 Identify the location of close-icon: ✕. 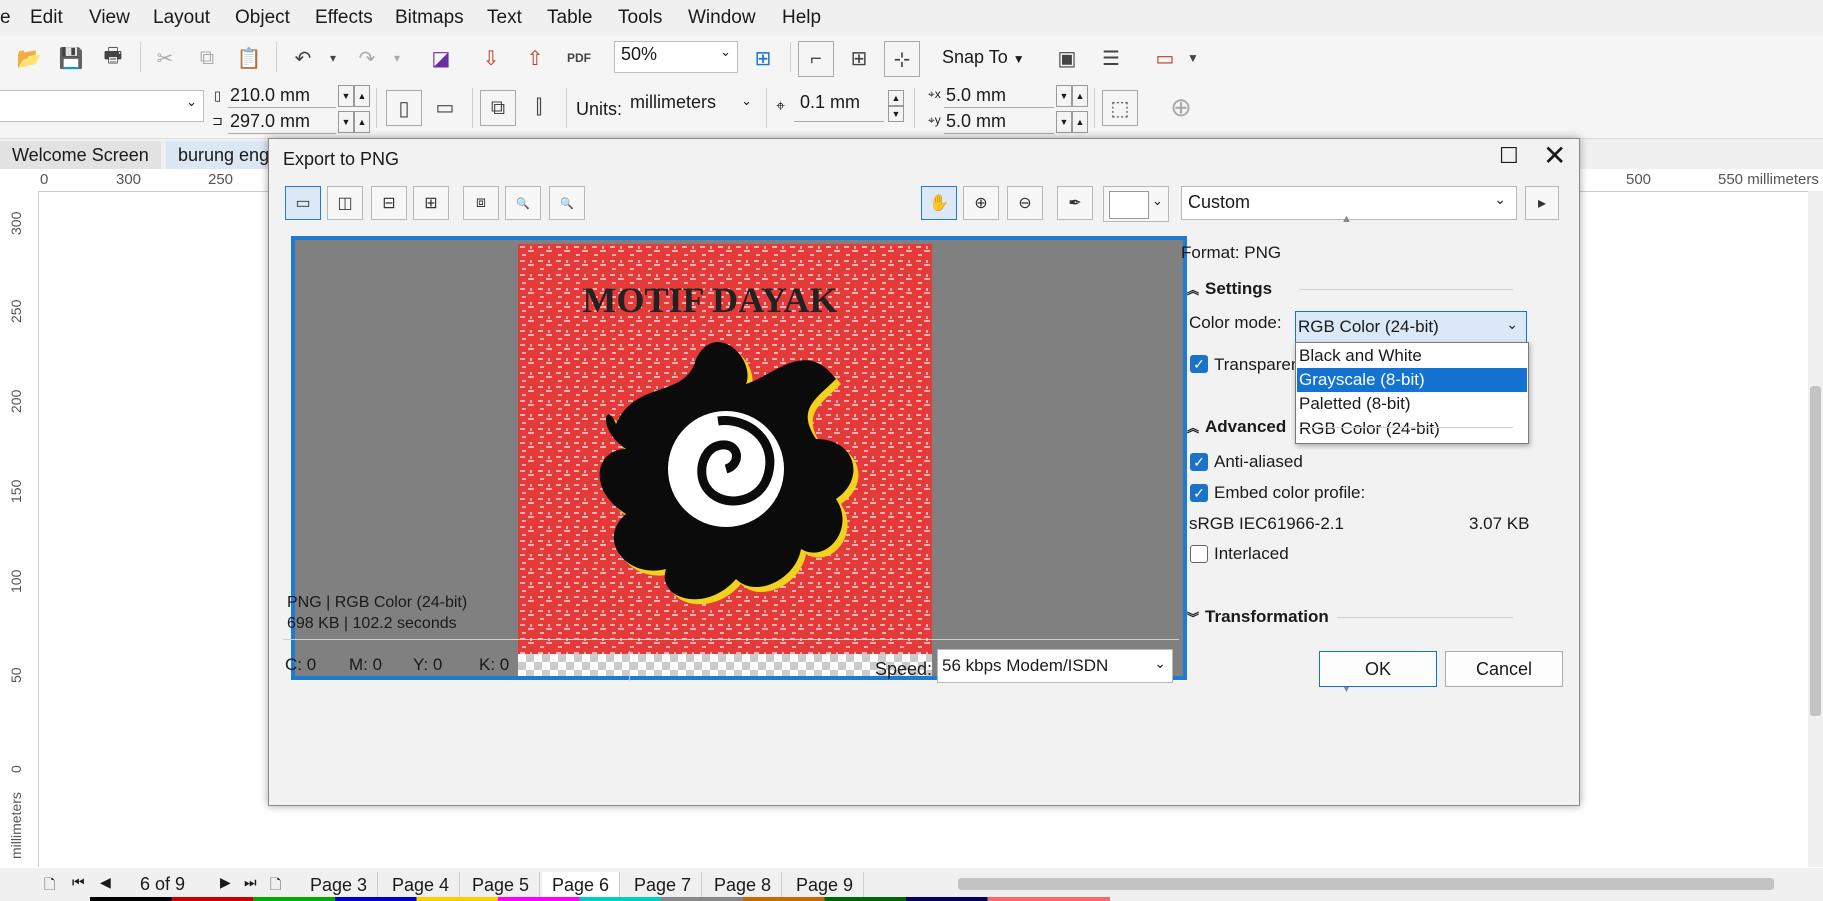
(1554, 155).